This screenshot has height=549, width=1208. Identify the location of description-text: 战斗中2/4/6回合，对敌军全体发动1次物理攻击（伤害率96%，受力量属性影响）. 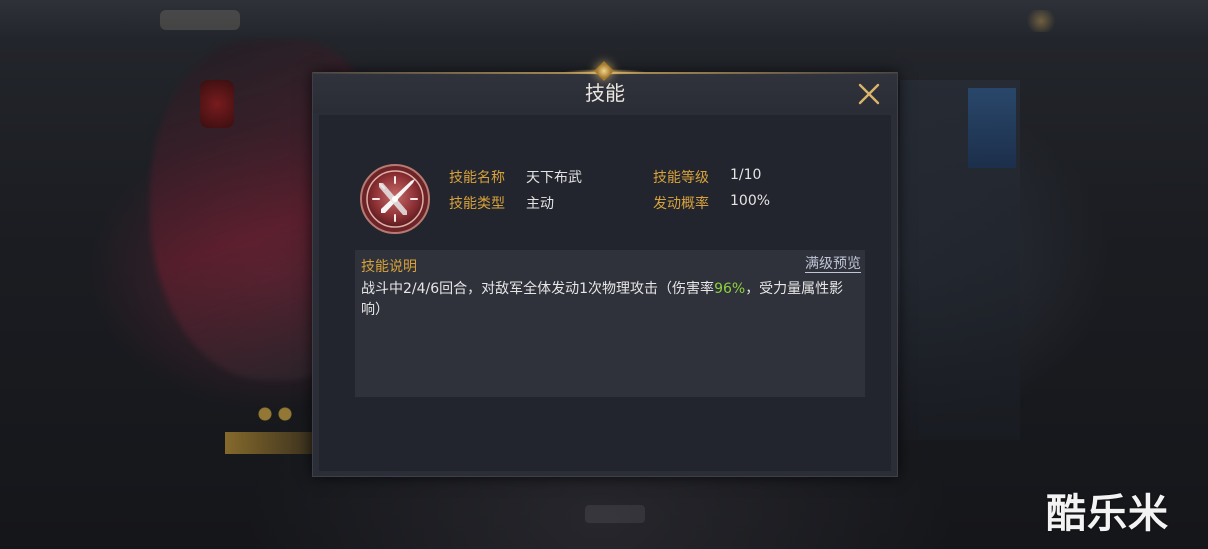
(610, 300).